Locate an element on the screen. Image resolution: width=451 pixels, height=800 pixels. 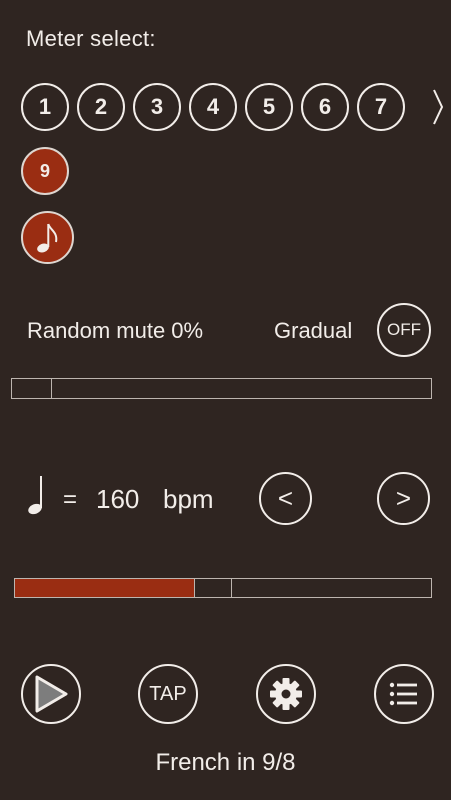
tempo-slider-fill is located at coordinates (104, 588).